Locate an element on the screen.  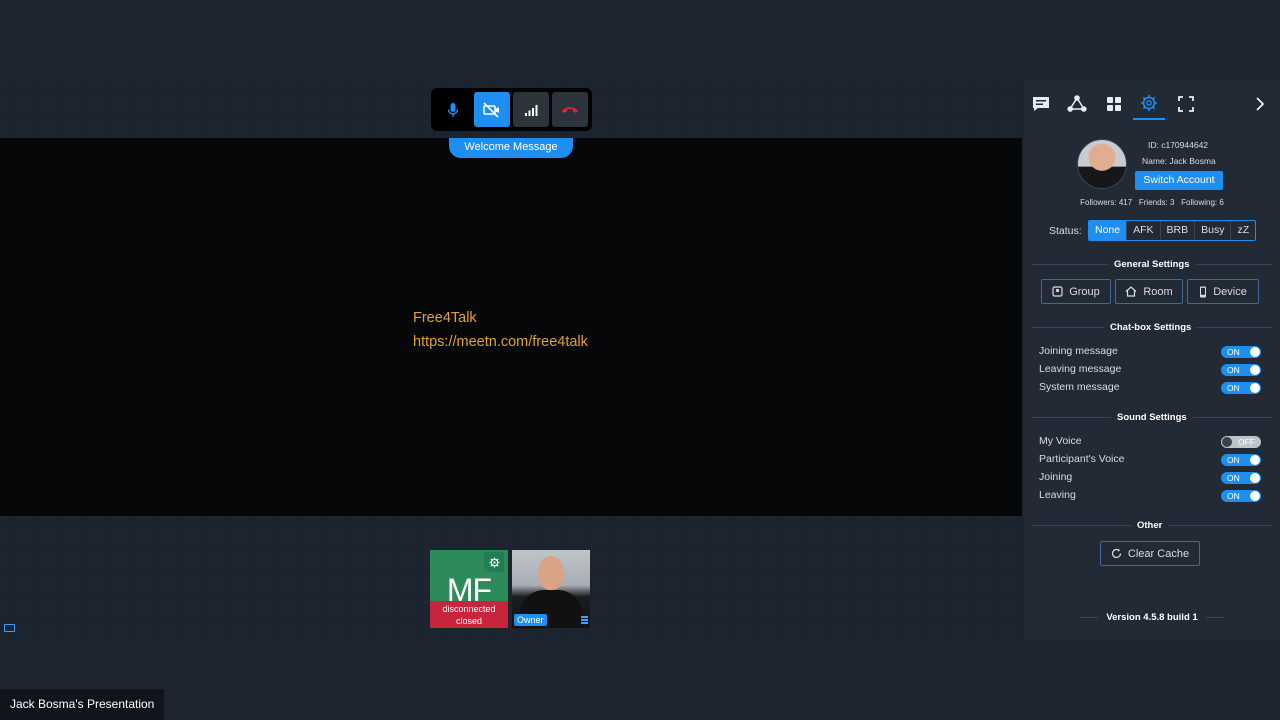
participant-voice-row: Participant's Voice ON is located at coordinates (1150, 460).